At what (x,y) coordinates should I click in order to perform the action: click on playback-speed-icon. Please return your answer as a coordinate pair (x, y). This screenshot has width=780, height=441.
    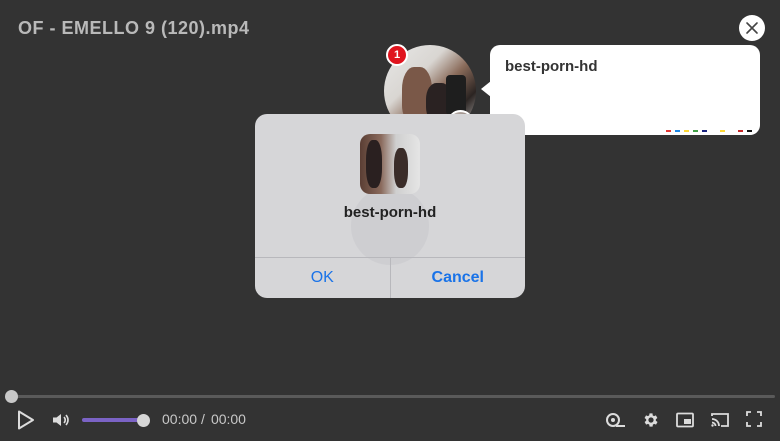
    Looking at the image, I should click on (615, 420).